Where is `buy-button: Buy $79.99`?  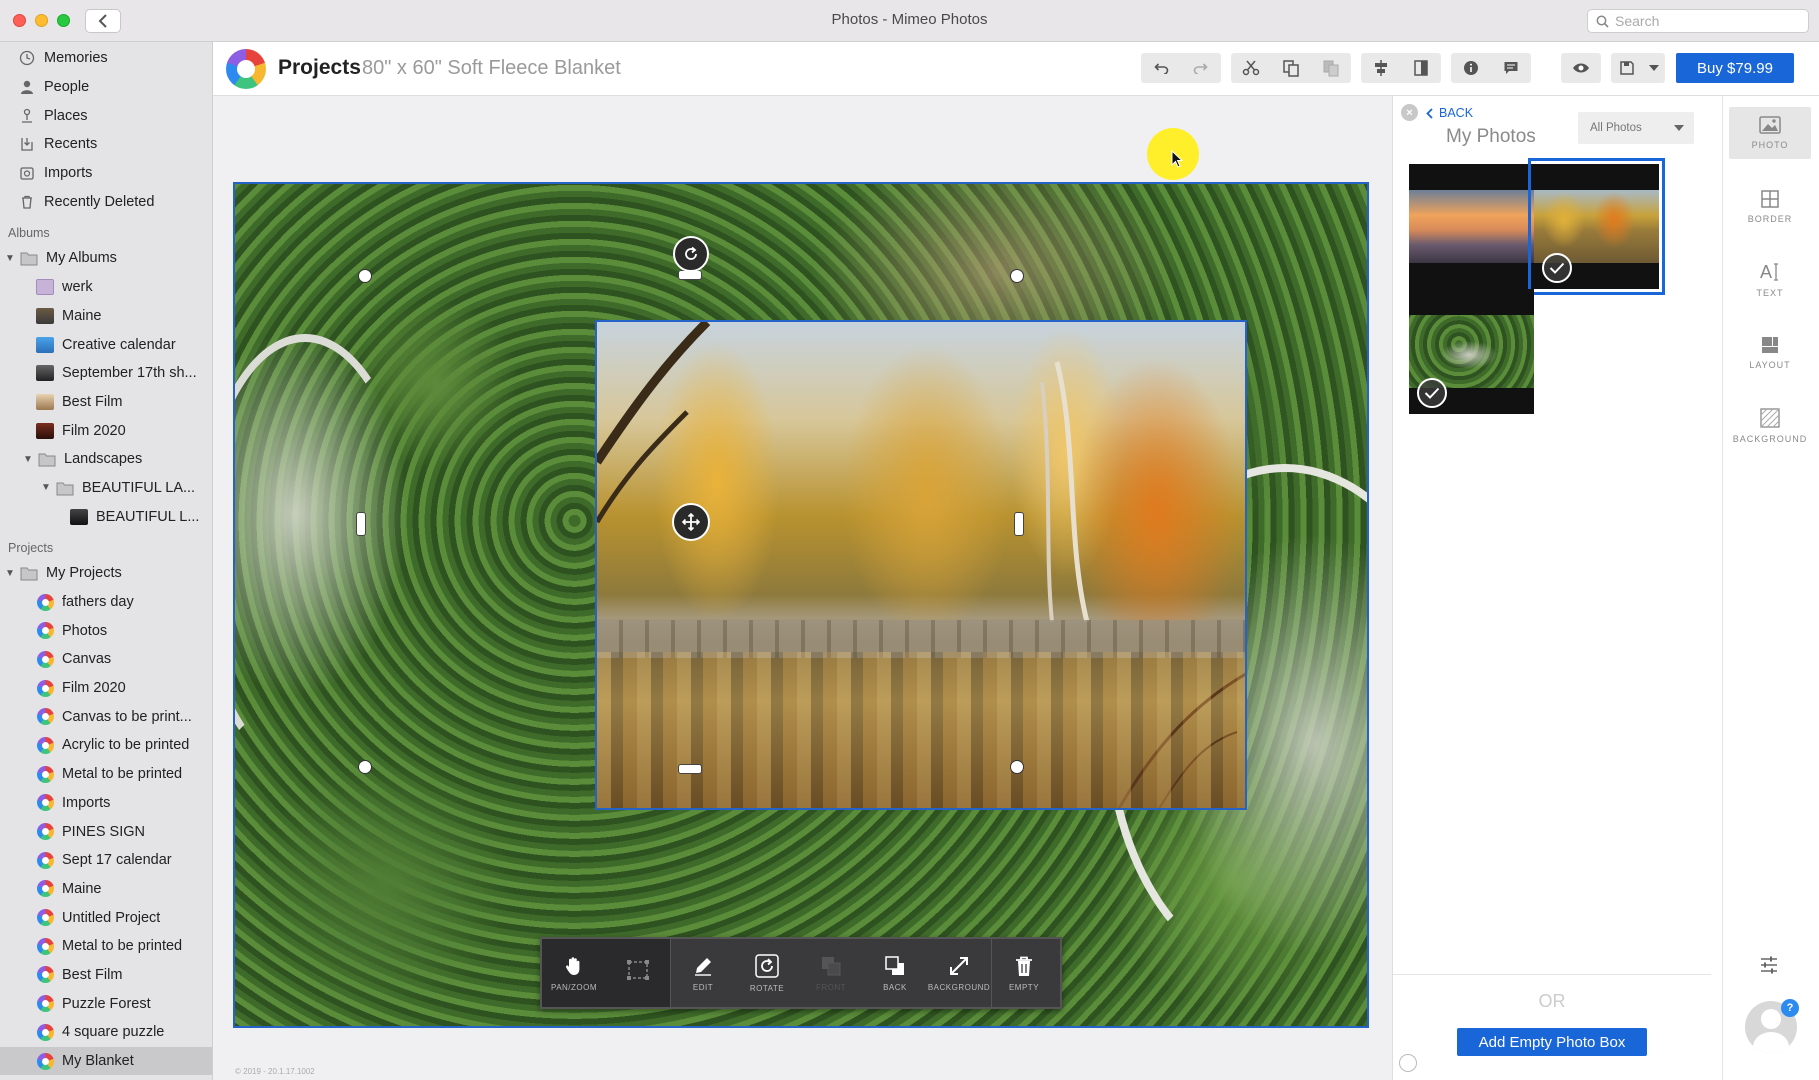 buy-button: Buy $79.99 is located at coordinates (1735, 68).